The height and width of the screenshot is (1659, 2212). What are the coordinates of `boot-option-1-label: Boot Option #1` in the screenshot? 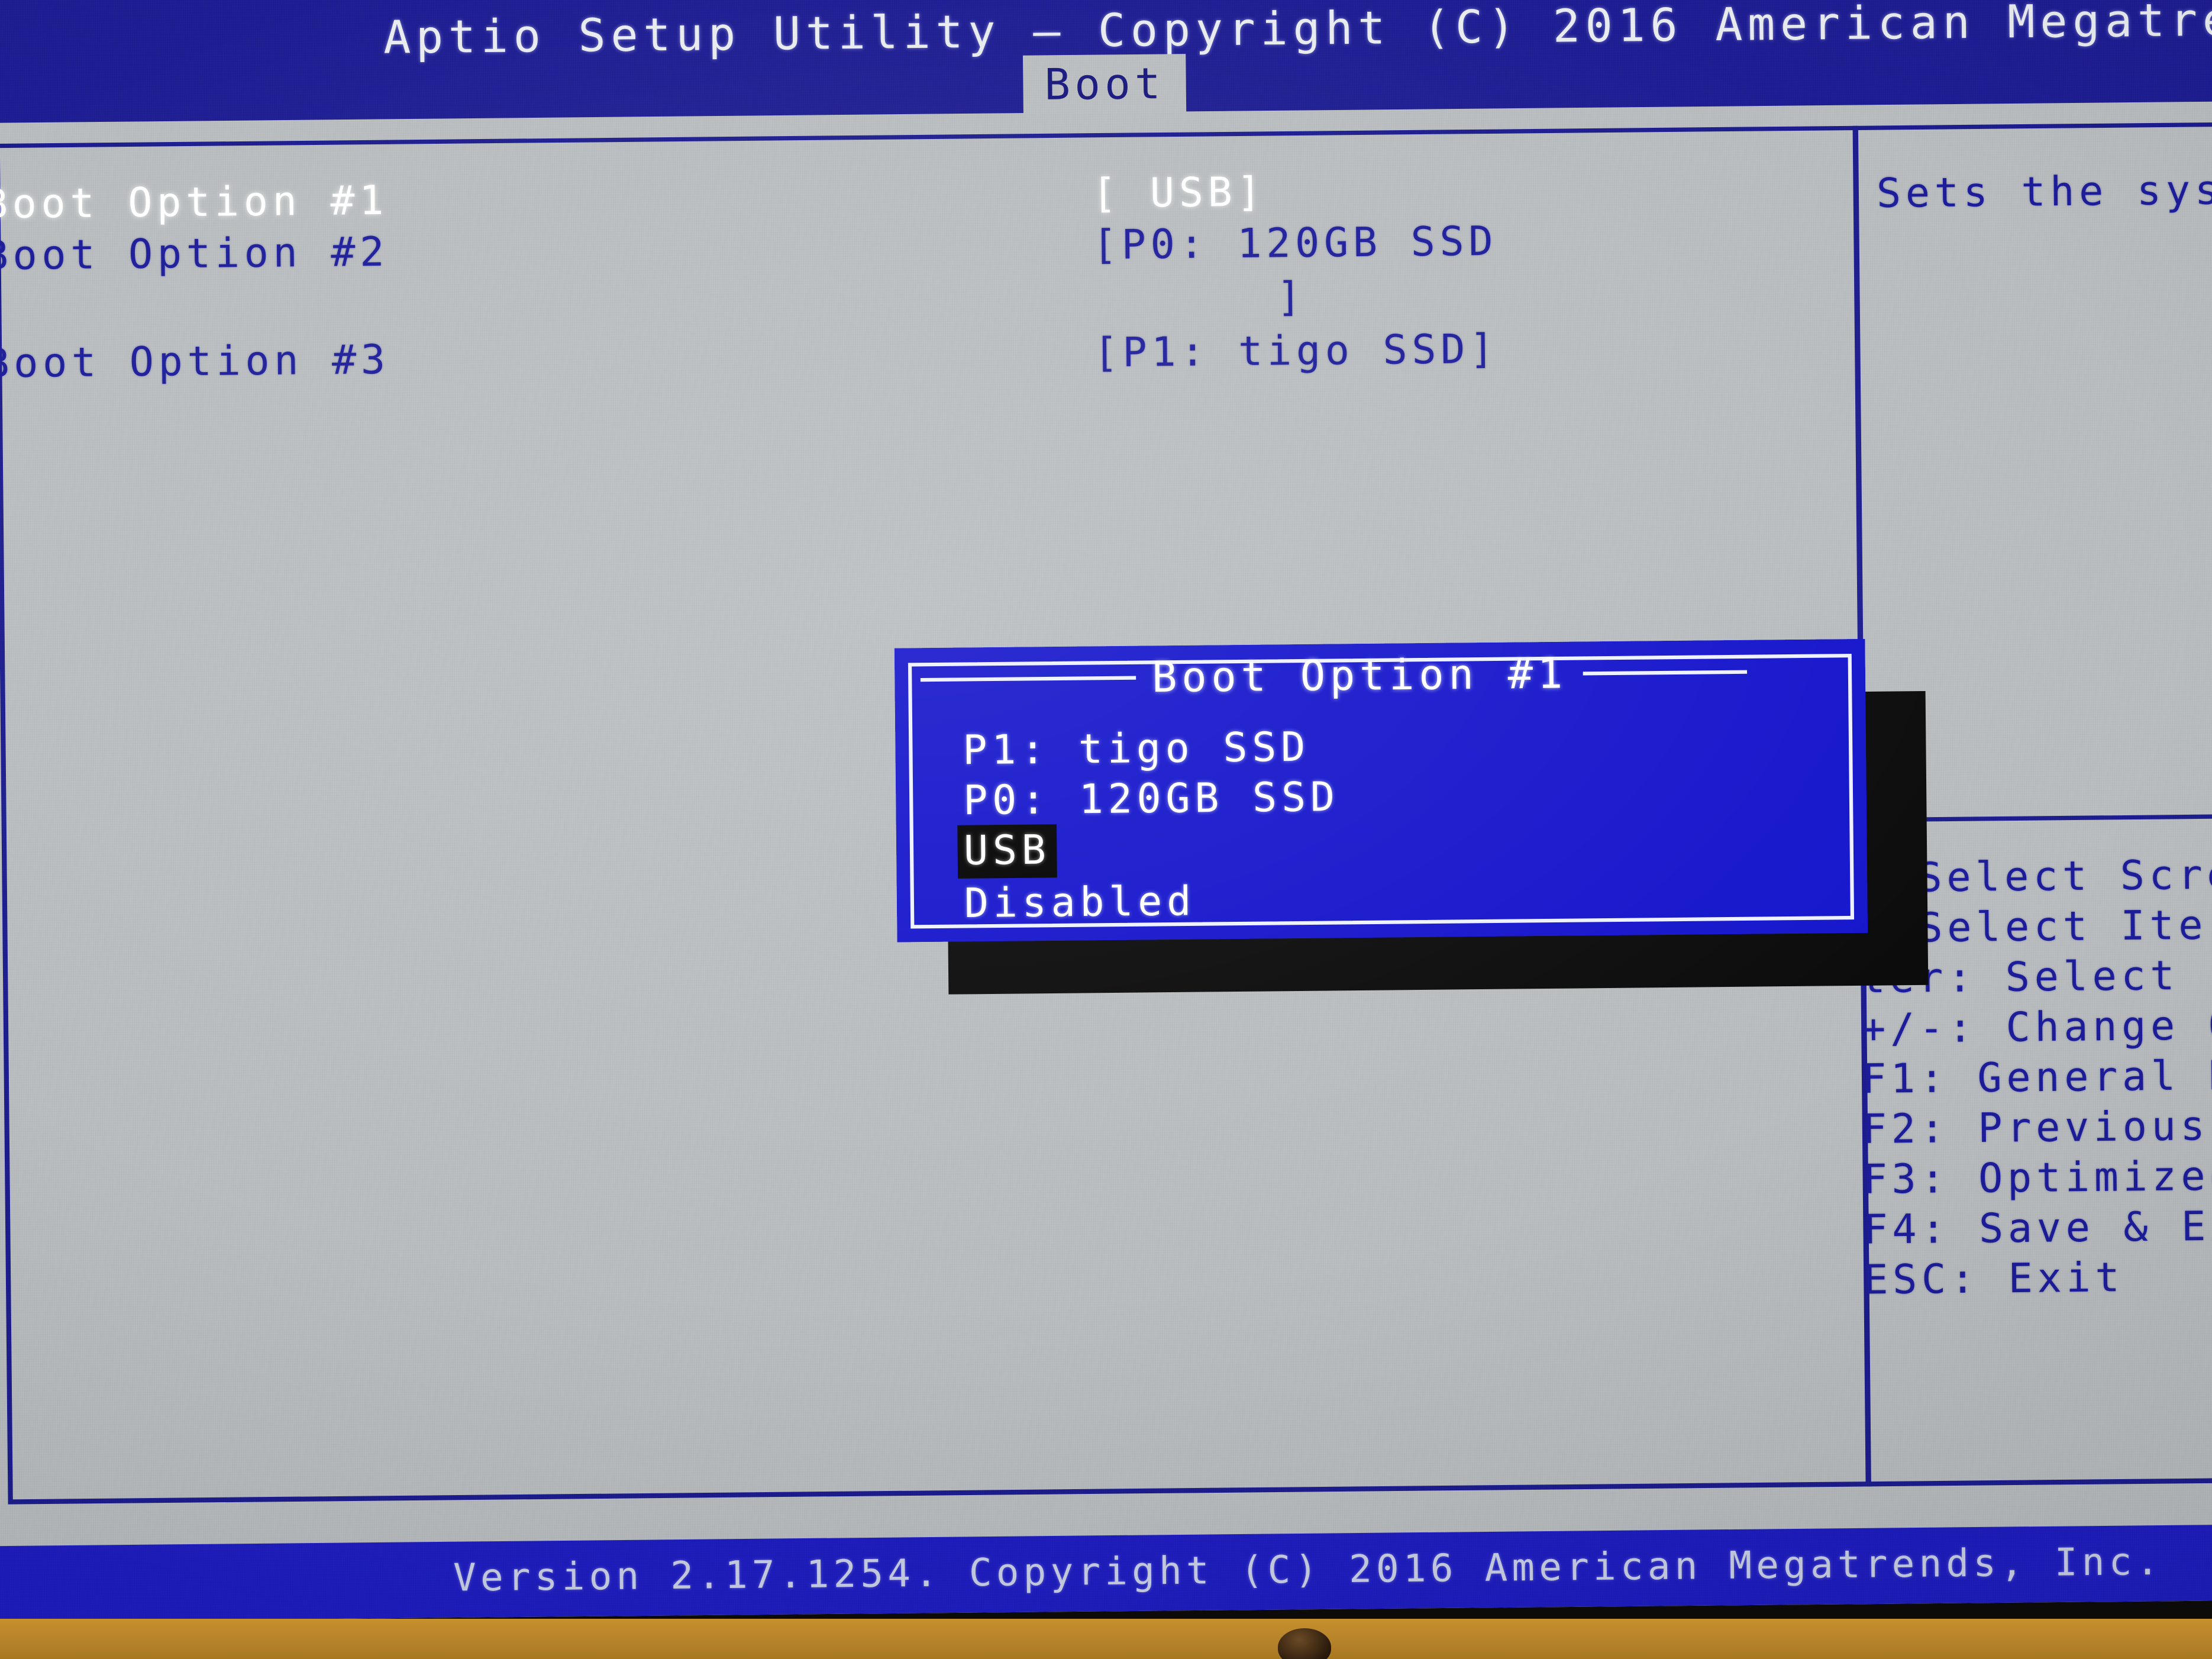 It's located at (194, 202).